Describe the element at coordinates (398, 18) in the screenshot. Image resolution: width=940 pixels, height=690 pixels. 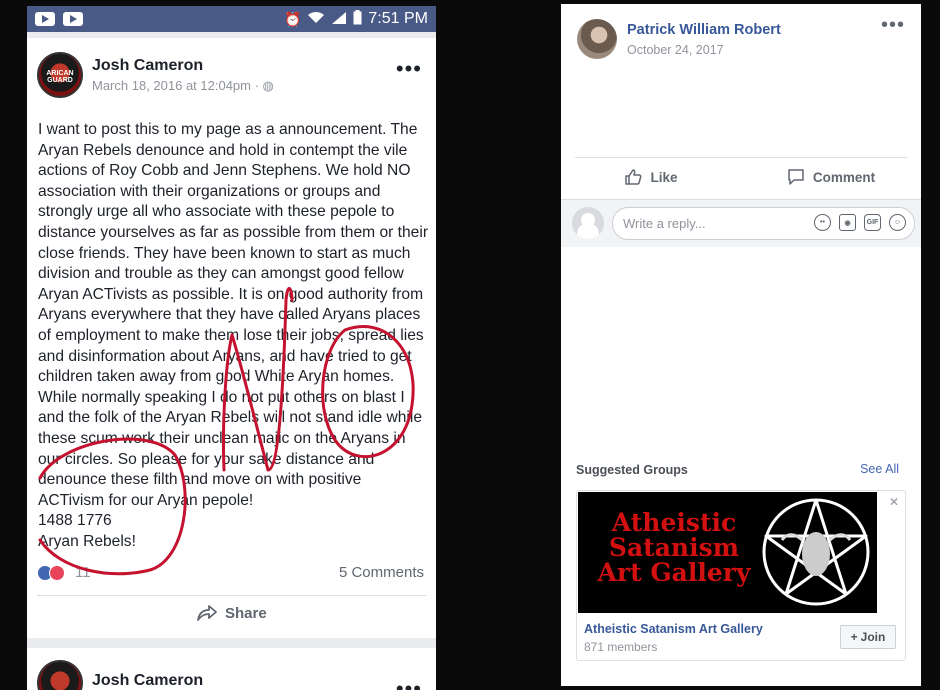
I see `status-time: 7:51 PM` at that location.